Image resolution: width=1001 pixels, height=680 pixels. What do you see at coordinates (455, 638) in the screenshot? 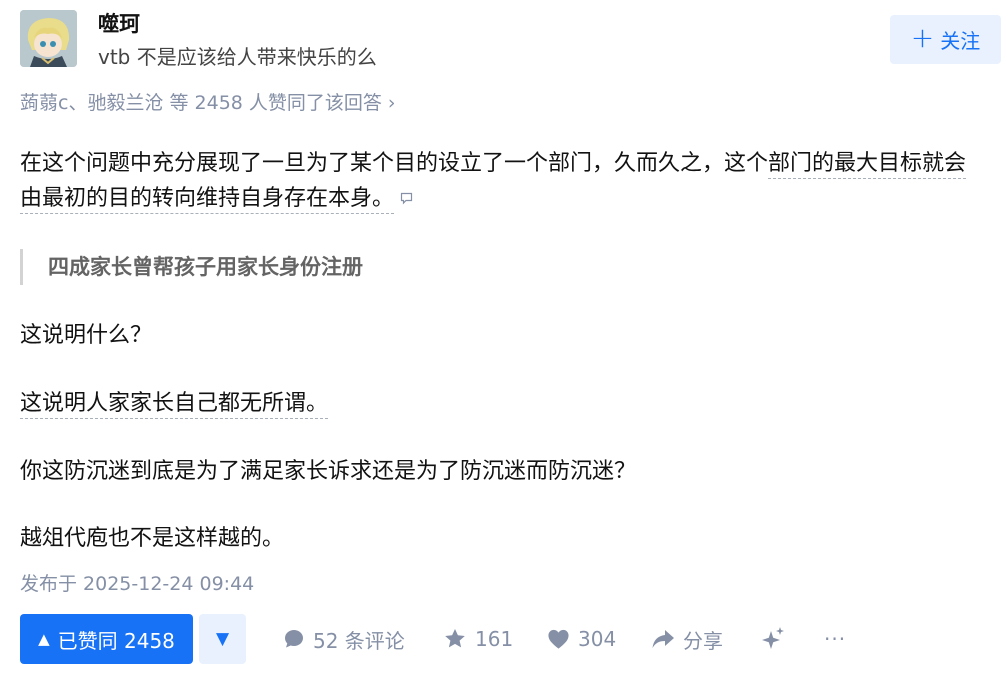
I see `star-icon` at bounding box center [455, 638].